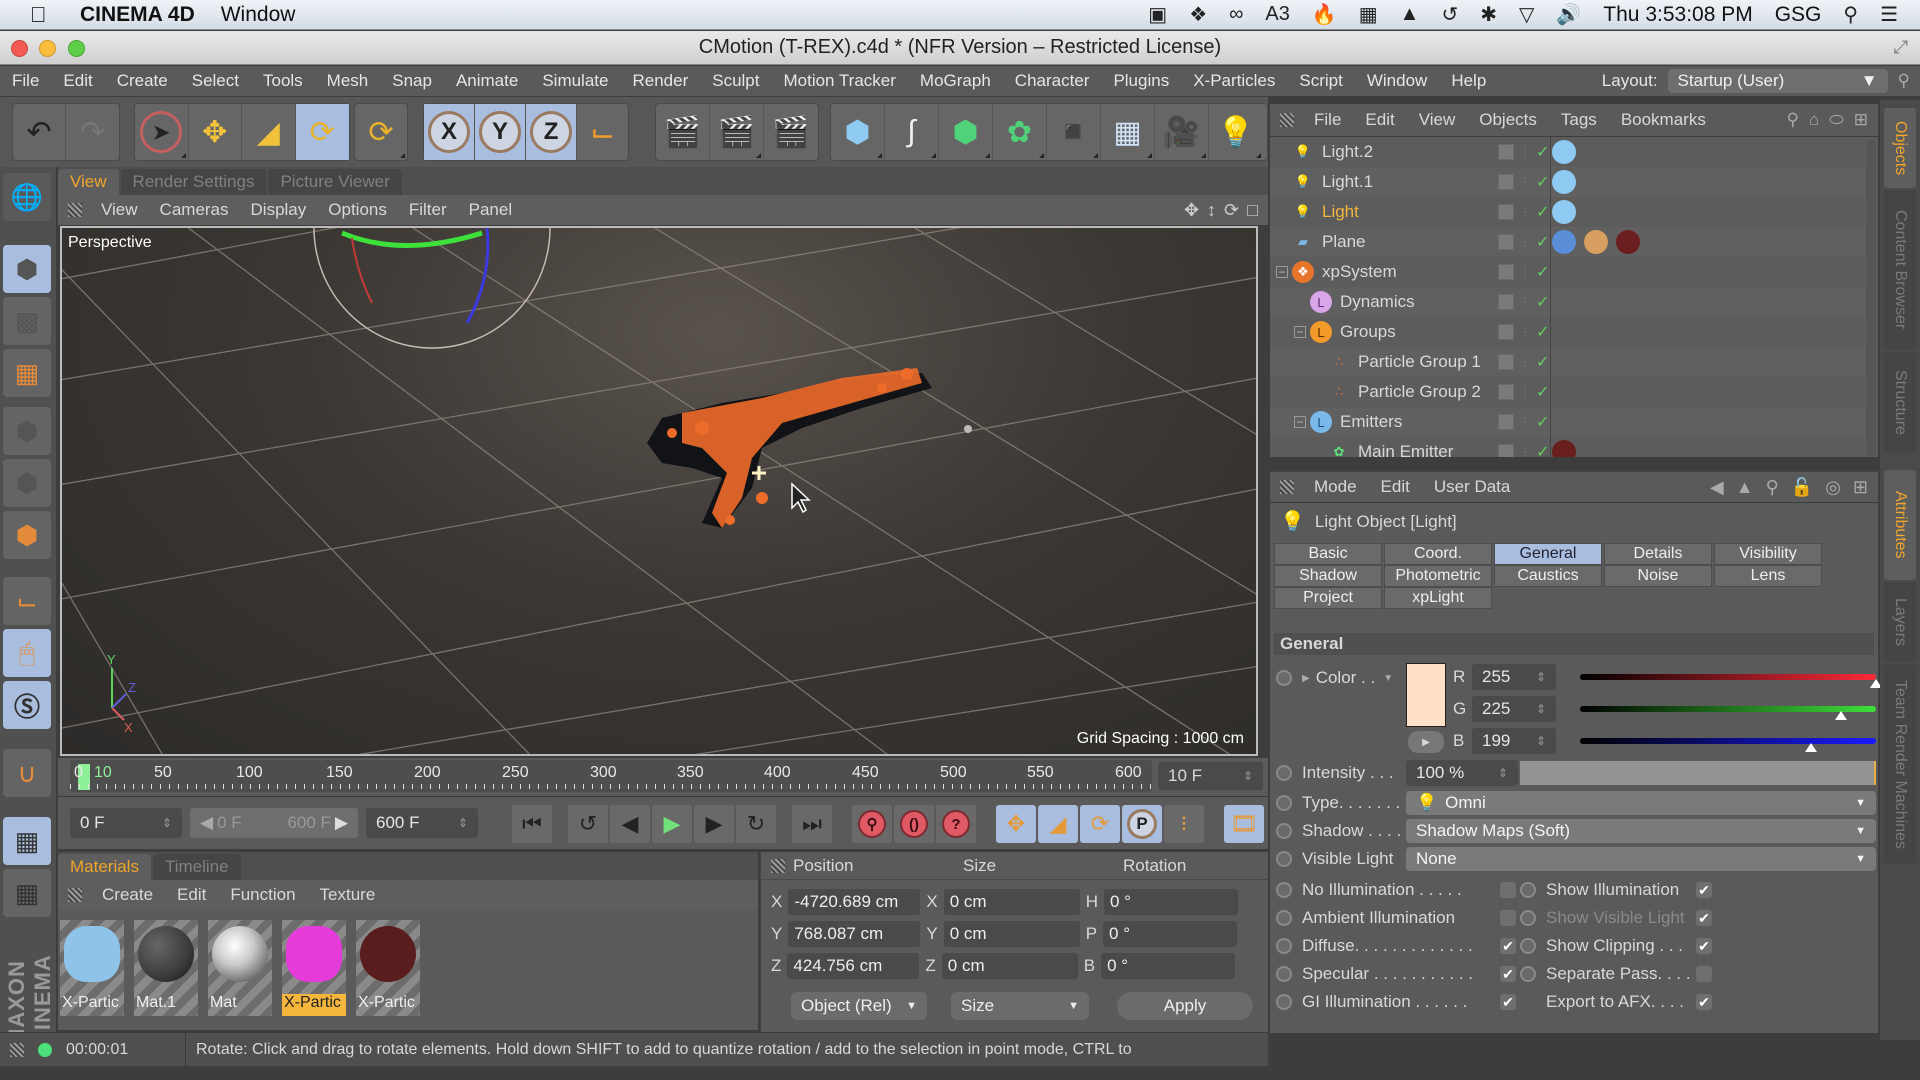  Describe the element at coordinates (1810, 747) in the screenshot. I see `blue-slider-knob` at that location.